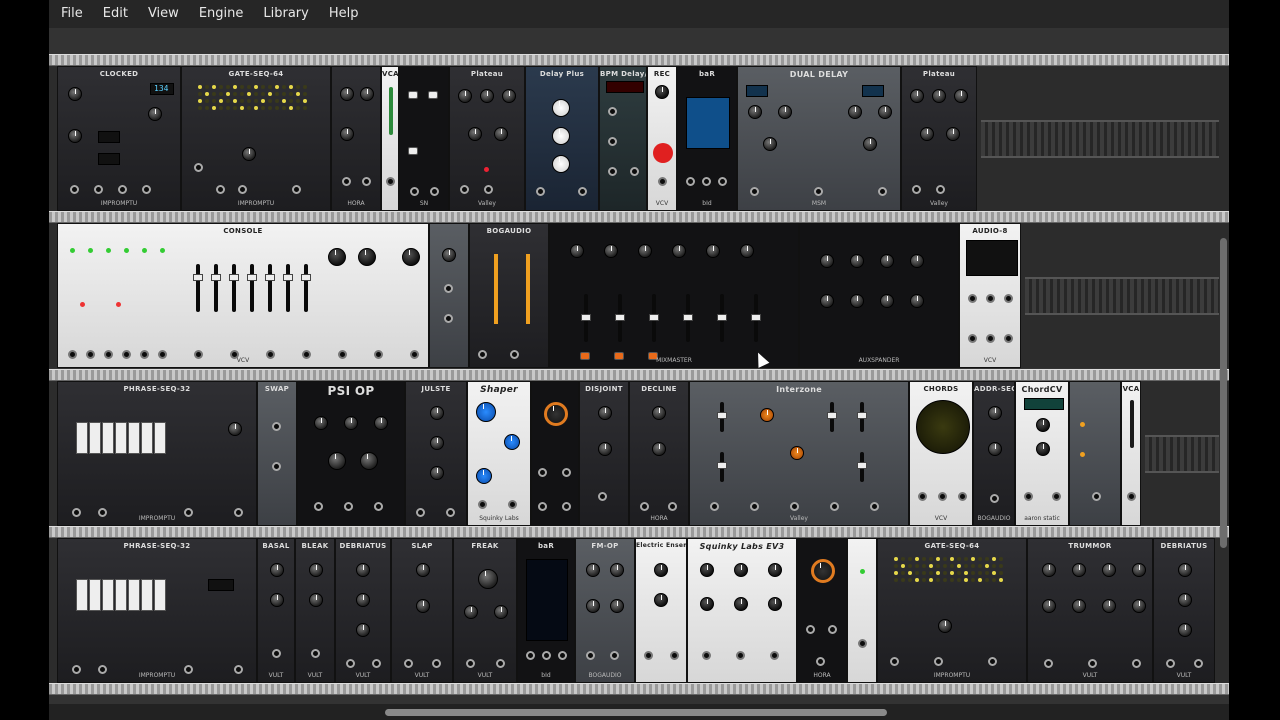  Describe the element at coordinates (1090, 610) in the screenshot. I see `module-trummor: TRUMMOR VULT` at that location.